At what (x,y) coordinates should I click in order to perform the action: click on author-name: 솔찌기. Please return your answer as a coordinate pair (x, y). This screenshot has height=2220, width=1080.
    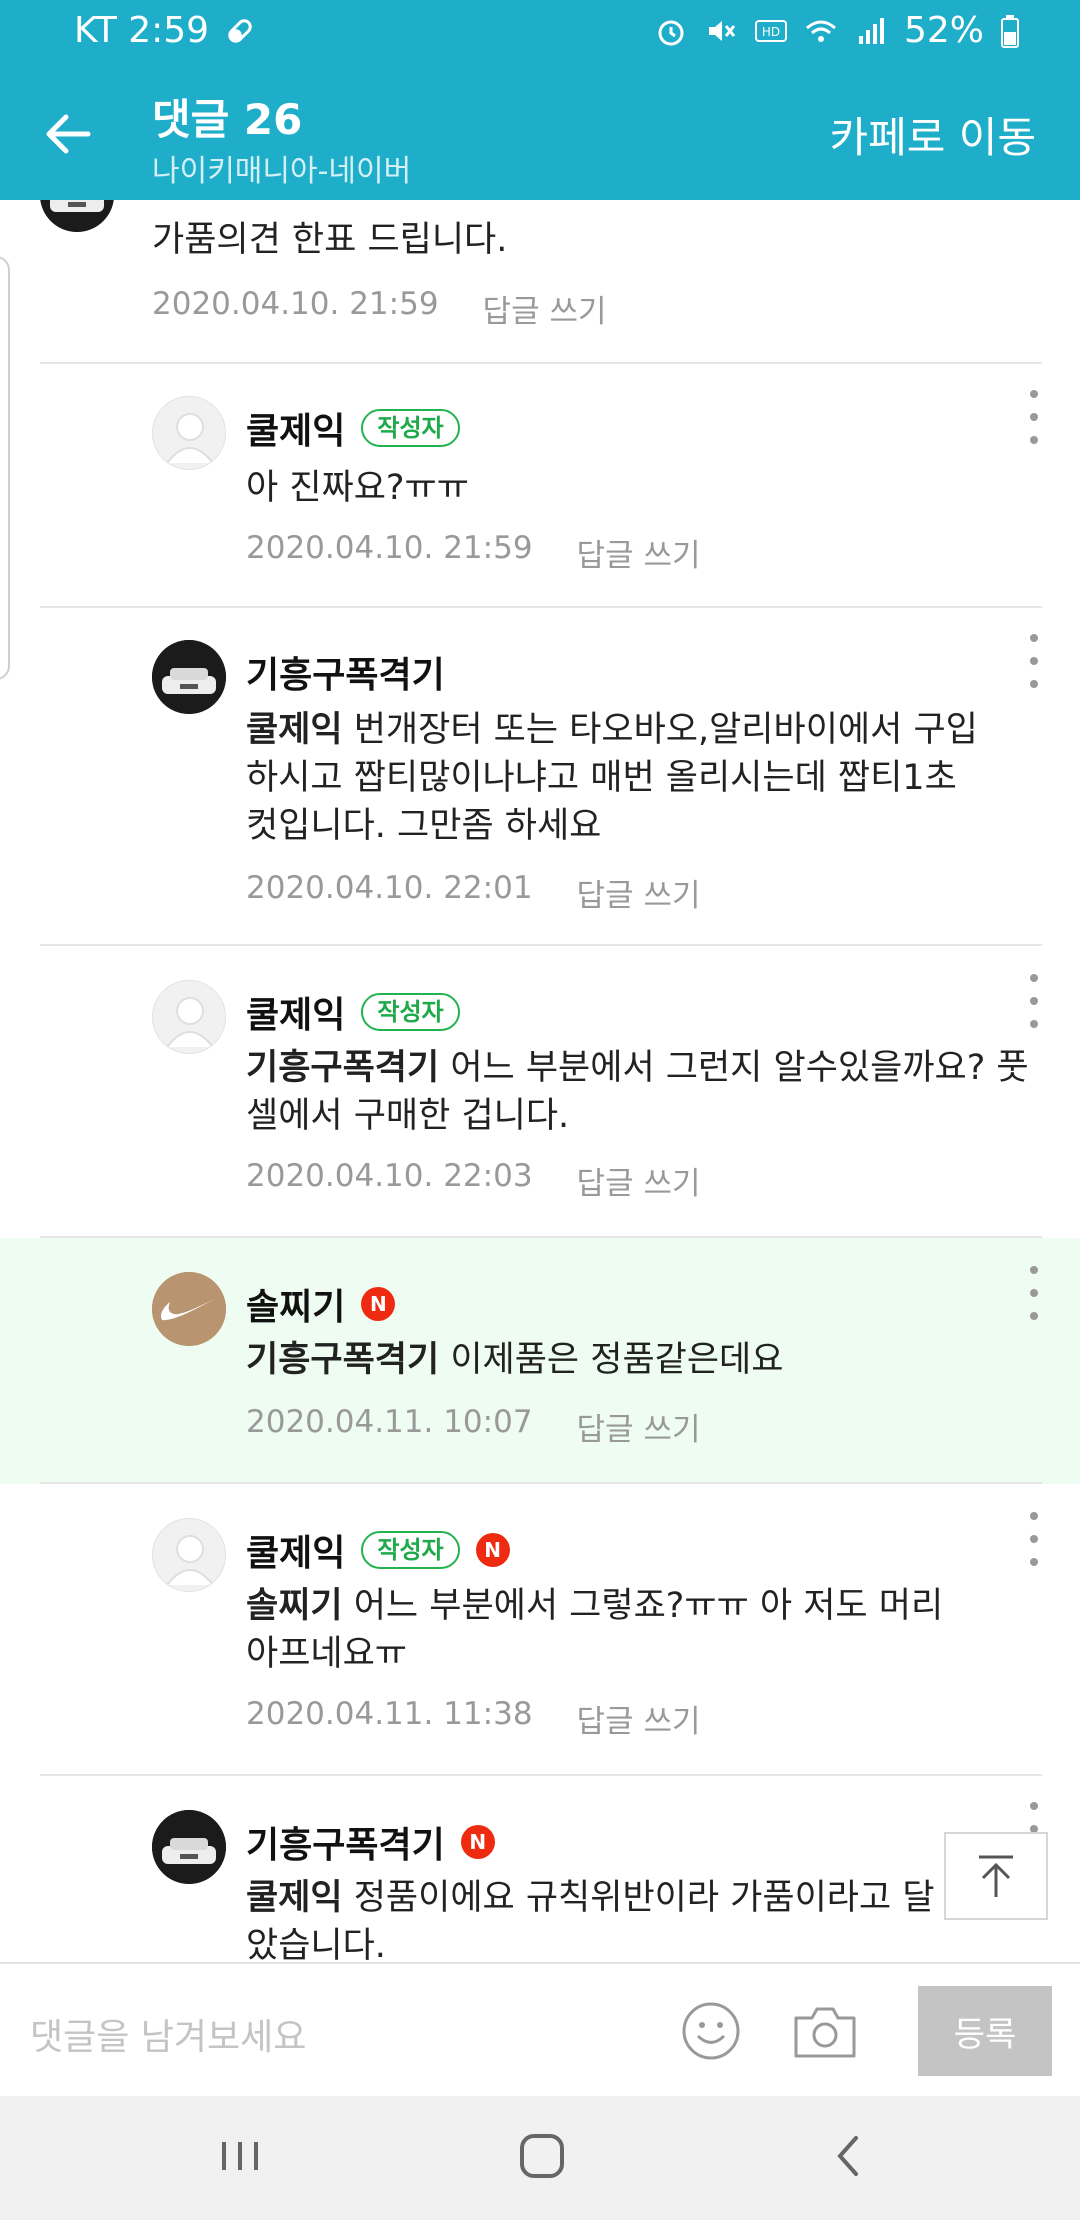
    Looking at the image, I should click on (295, 1304).